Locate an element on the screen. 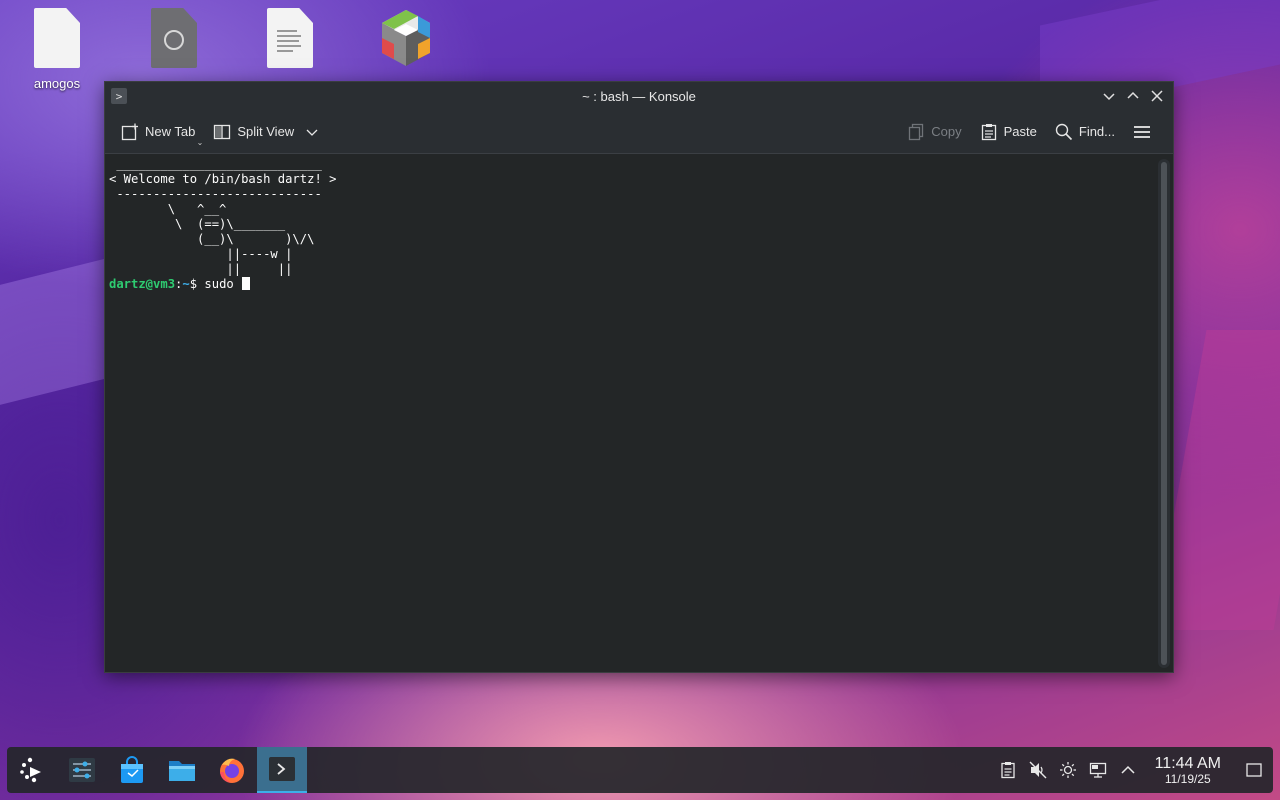  network-wired-icon is located at coordinates (1097, 770).